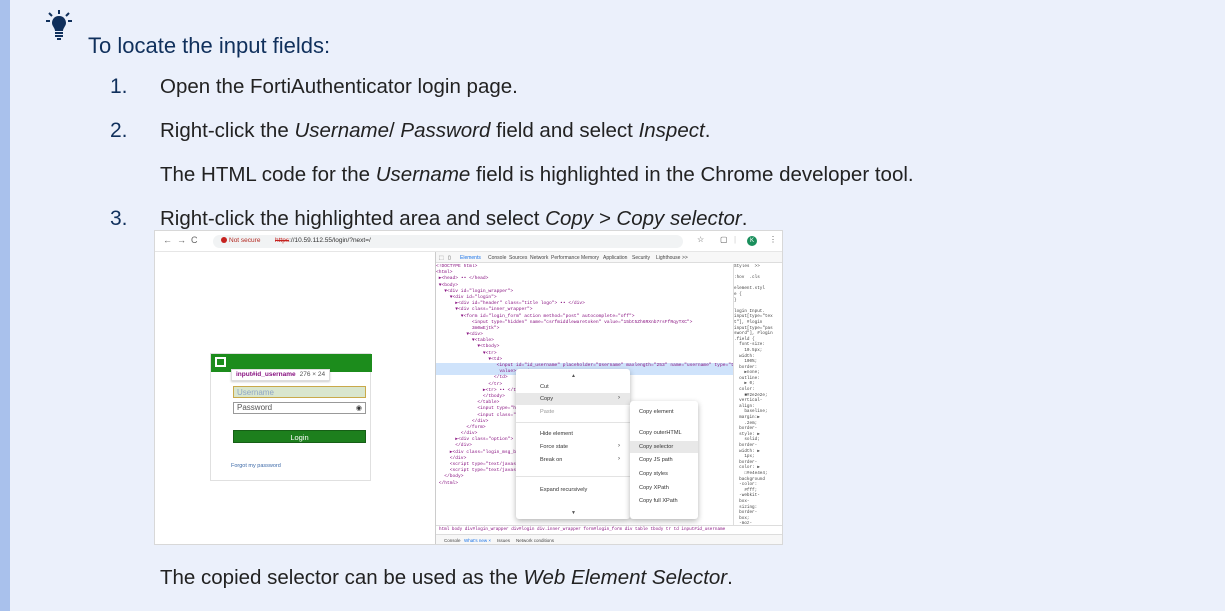 The image size is (1225, 611). Describe the element at coordinates (615, 258) in the screenshot. I see `devtools-tab: Application` at that location.